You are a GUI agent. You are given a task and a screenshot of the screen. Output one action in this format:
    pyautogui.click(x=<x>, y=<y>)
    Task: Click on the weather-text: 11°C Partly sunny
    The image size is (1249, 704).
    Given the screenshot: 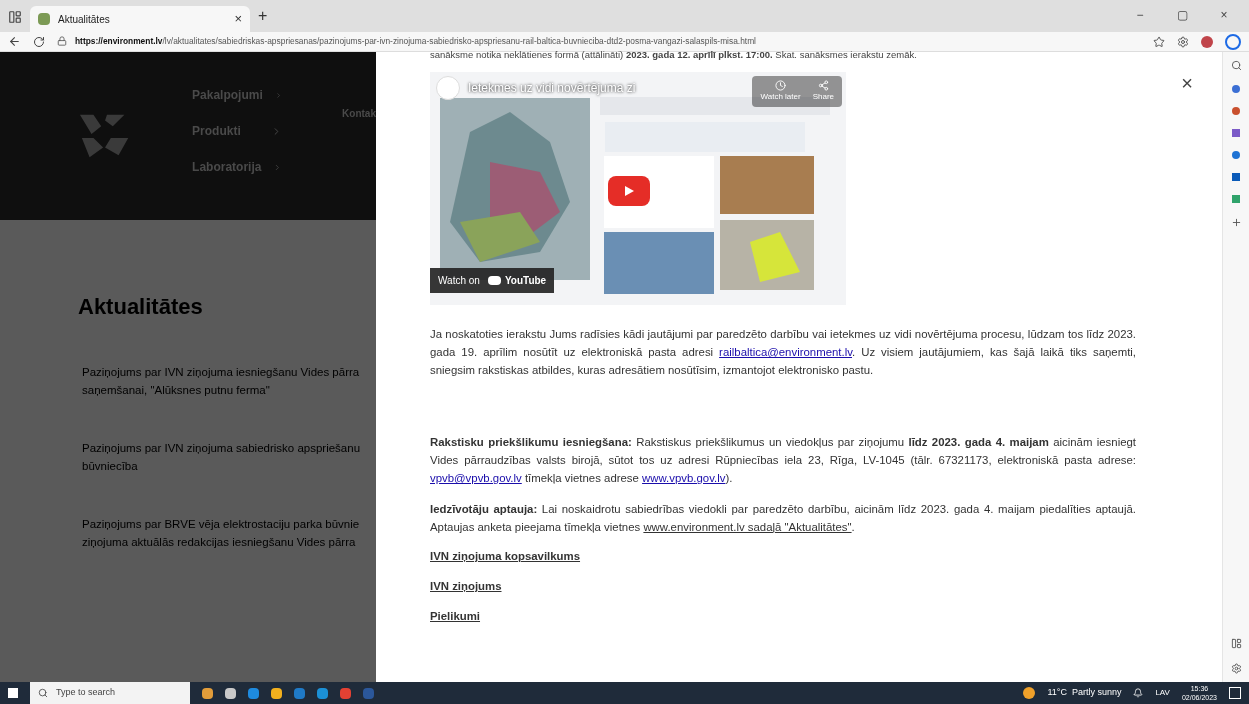 What is the action you would take?
    pyautogui.click(x=1084, y=693)
    